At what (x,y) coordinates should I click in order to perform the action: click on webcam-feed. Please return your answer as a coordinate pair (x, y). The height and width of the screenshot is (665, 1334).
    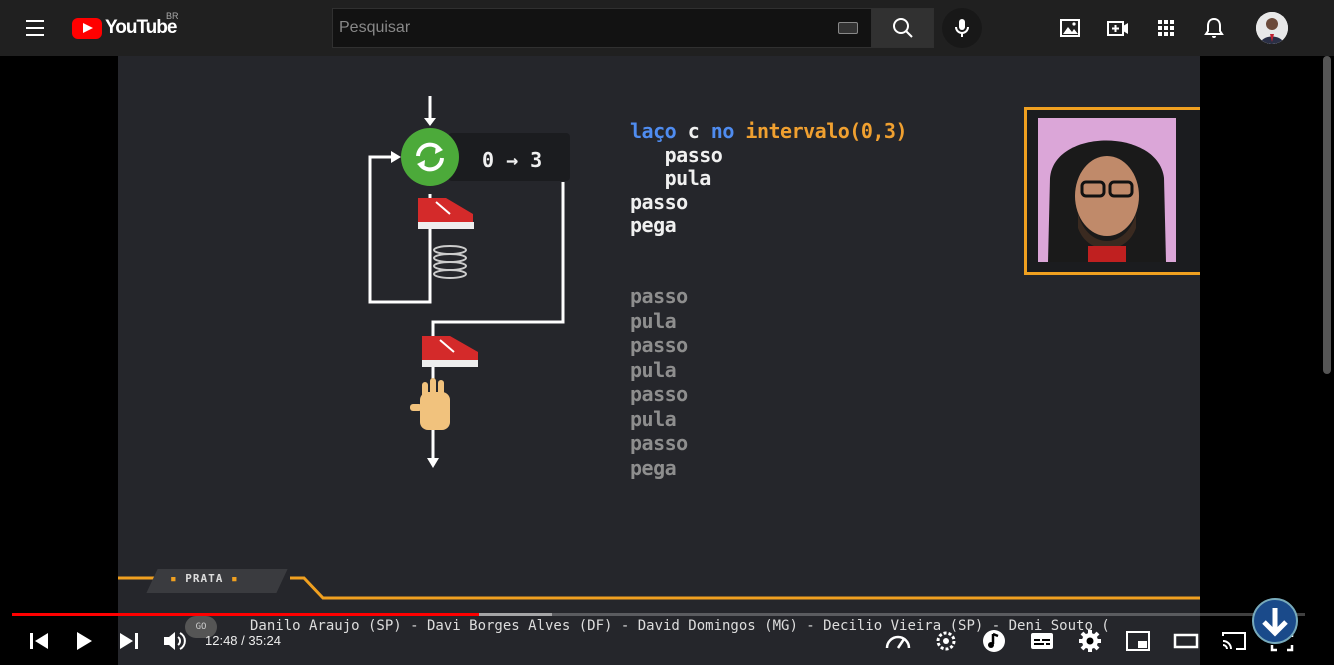
    Looking at the image, I should click on (1107, 190).